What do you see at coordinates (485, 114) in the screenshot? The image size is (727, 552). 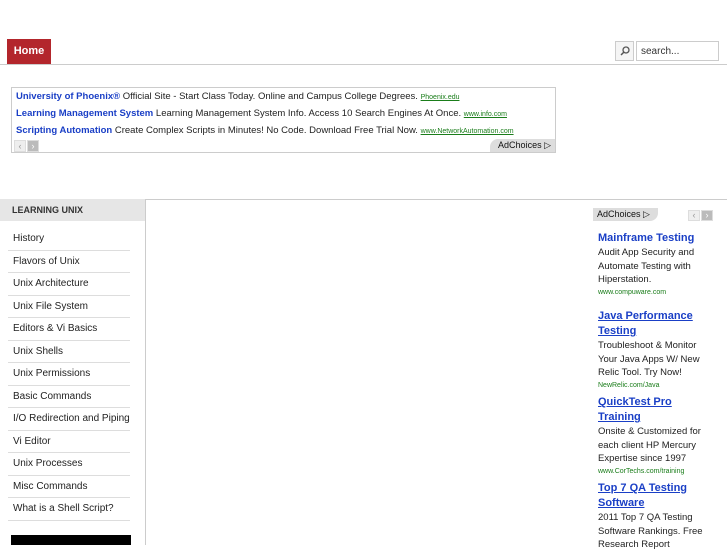 I see `ad-url: www.info.com` at bounding box center [485, 114].